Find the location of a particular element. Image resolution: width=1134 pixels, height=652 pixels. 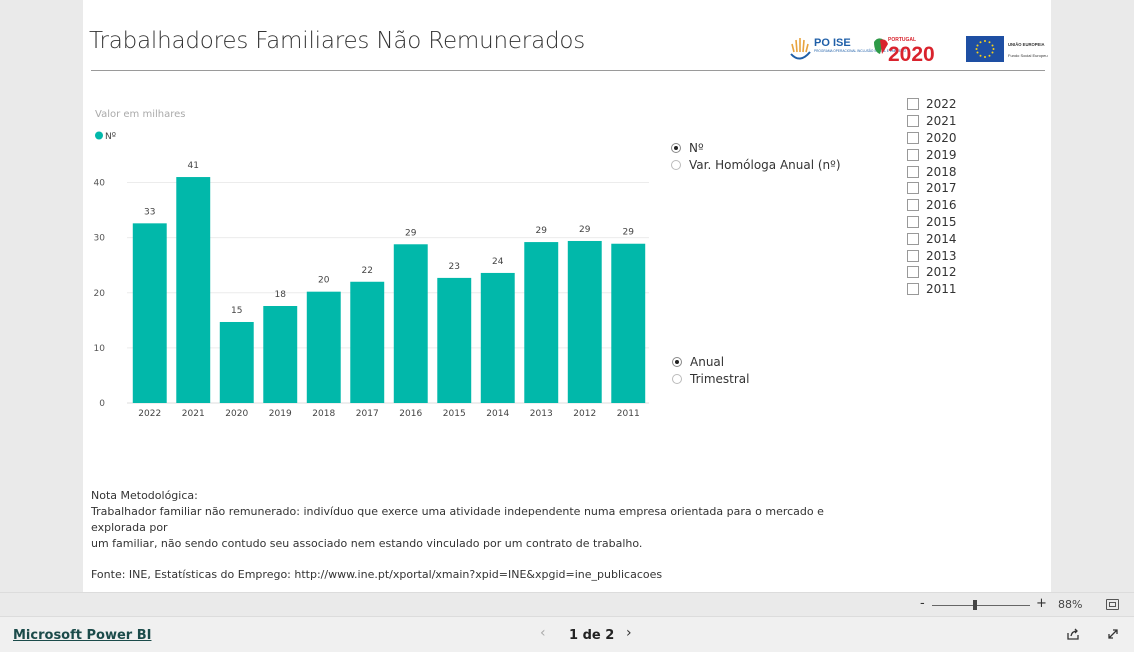

x-tick-label: 2011 is located at coordinates (628, 414).